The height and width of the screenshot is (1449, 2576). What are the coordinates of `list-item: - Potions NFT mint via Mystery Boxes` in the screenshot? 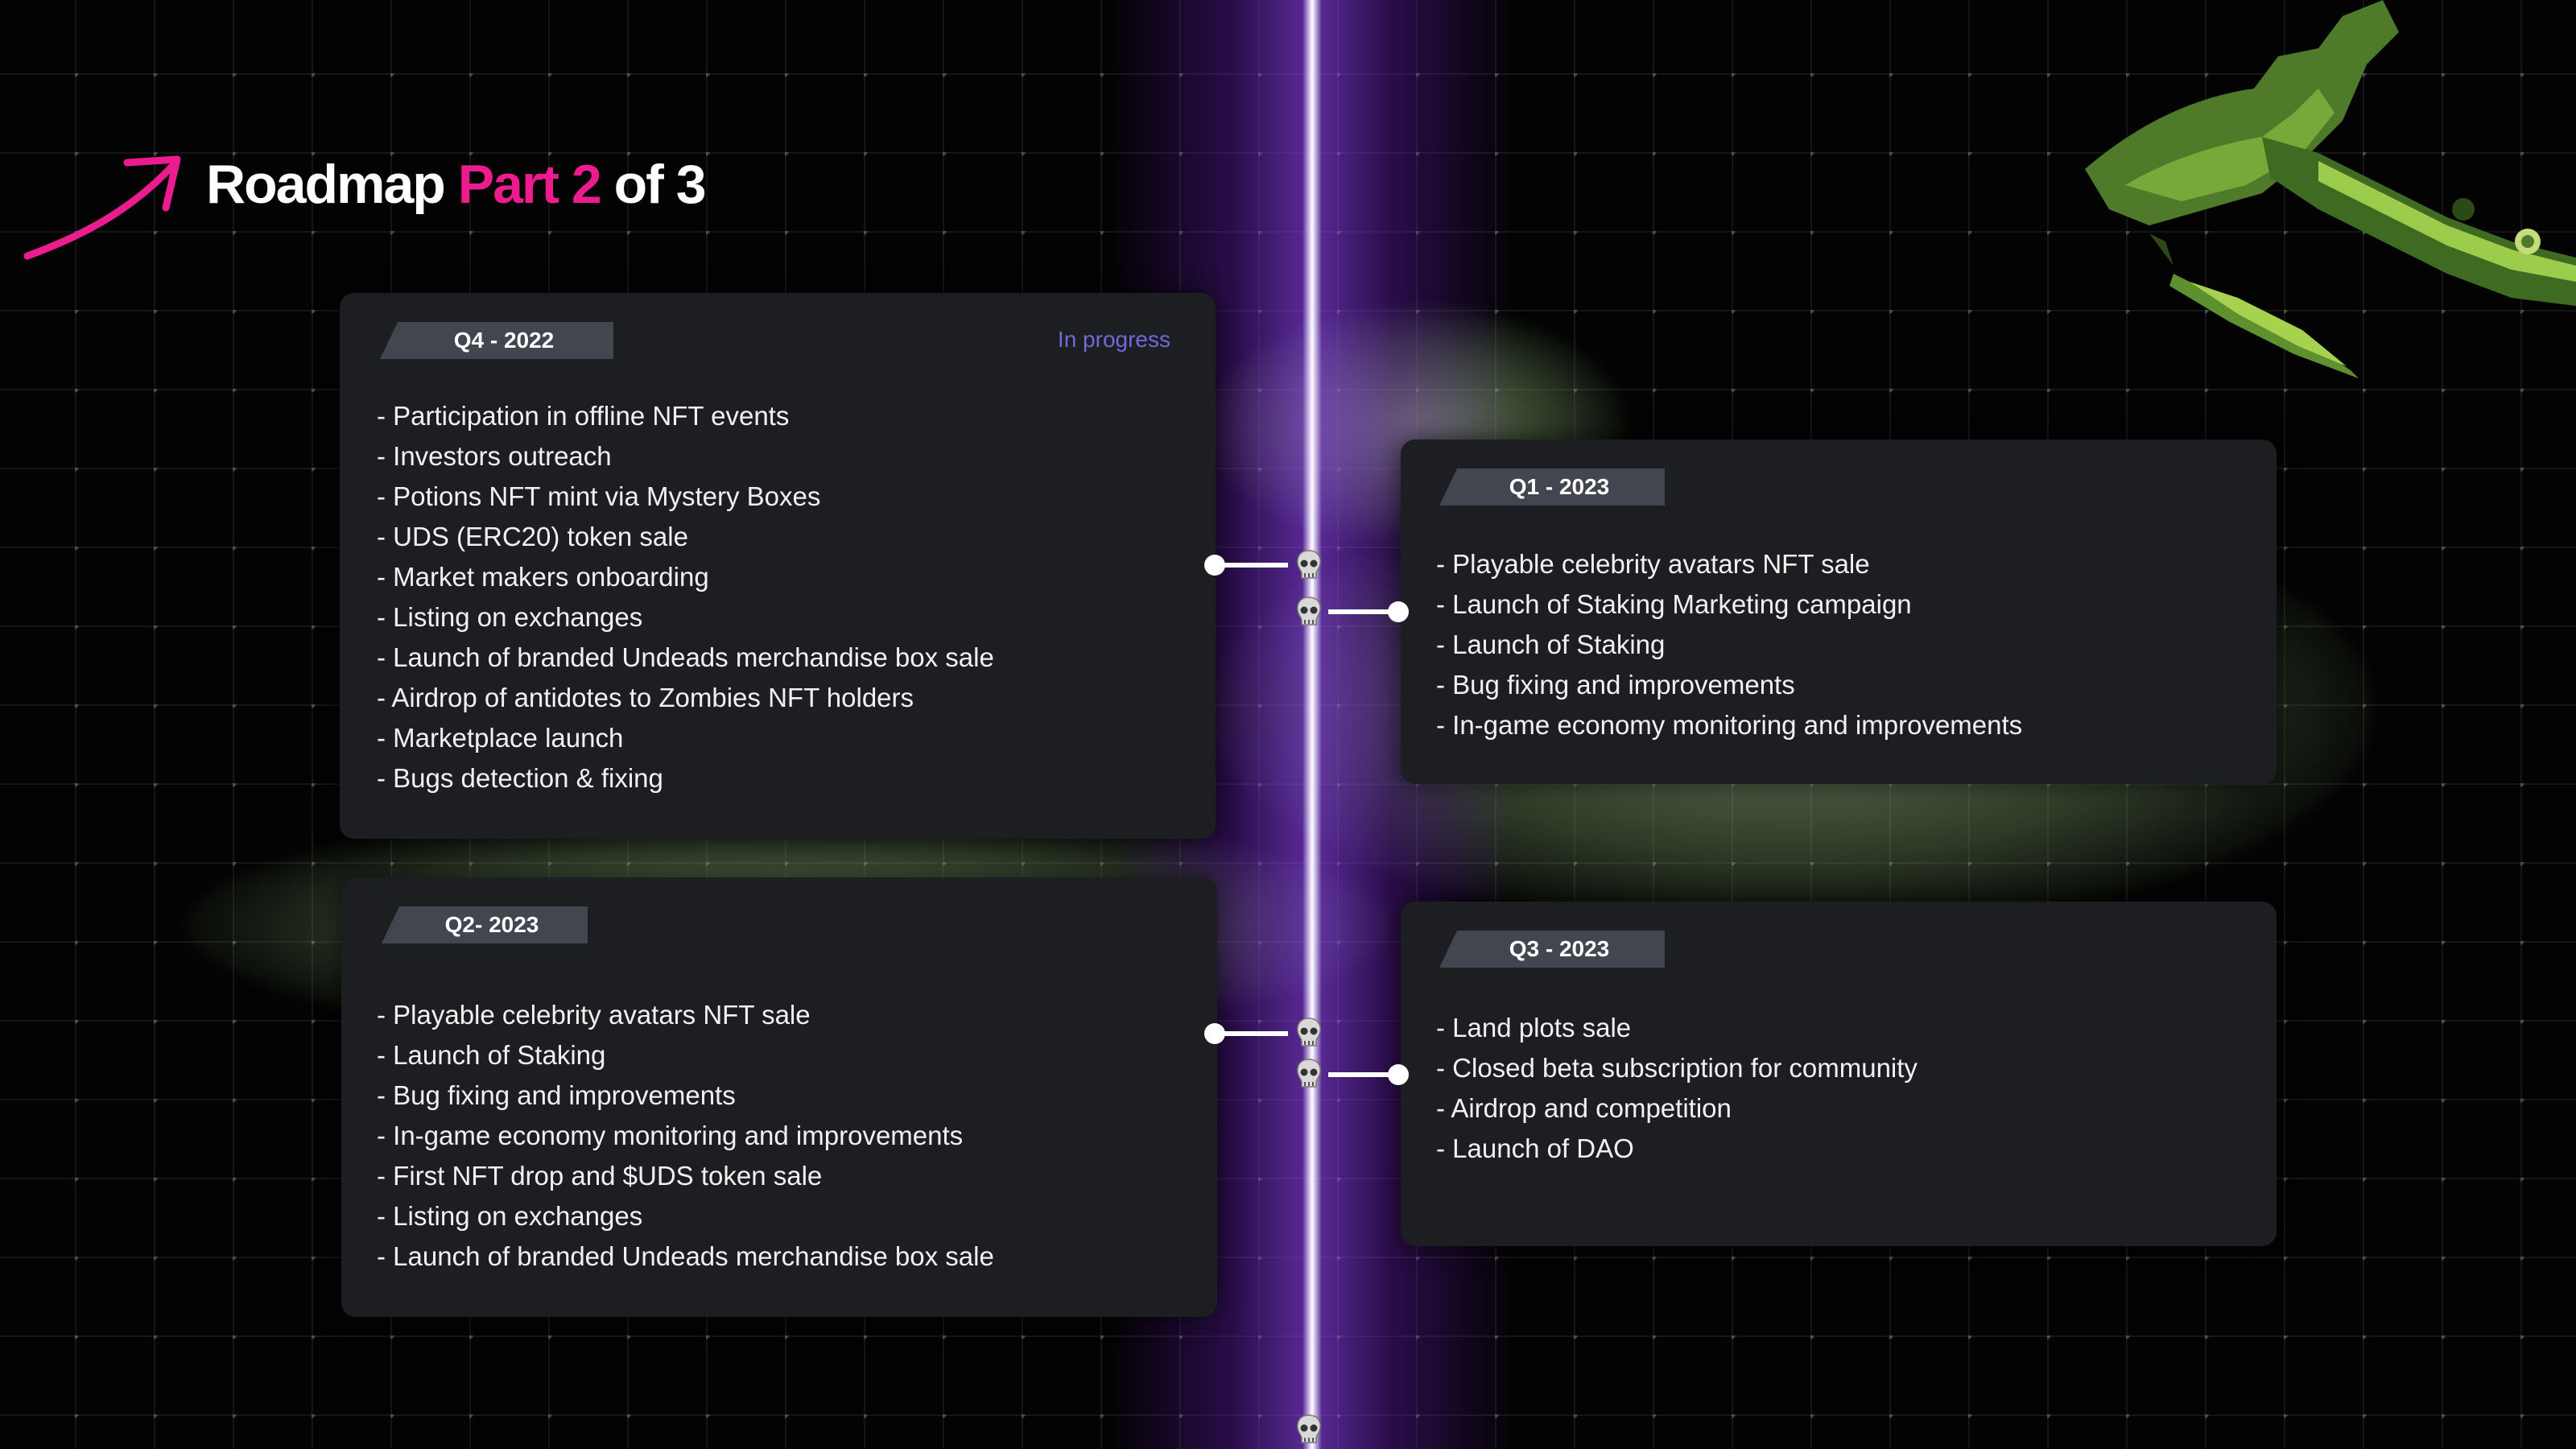 It's located at (599, 496).